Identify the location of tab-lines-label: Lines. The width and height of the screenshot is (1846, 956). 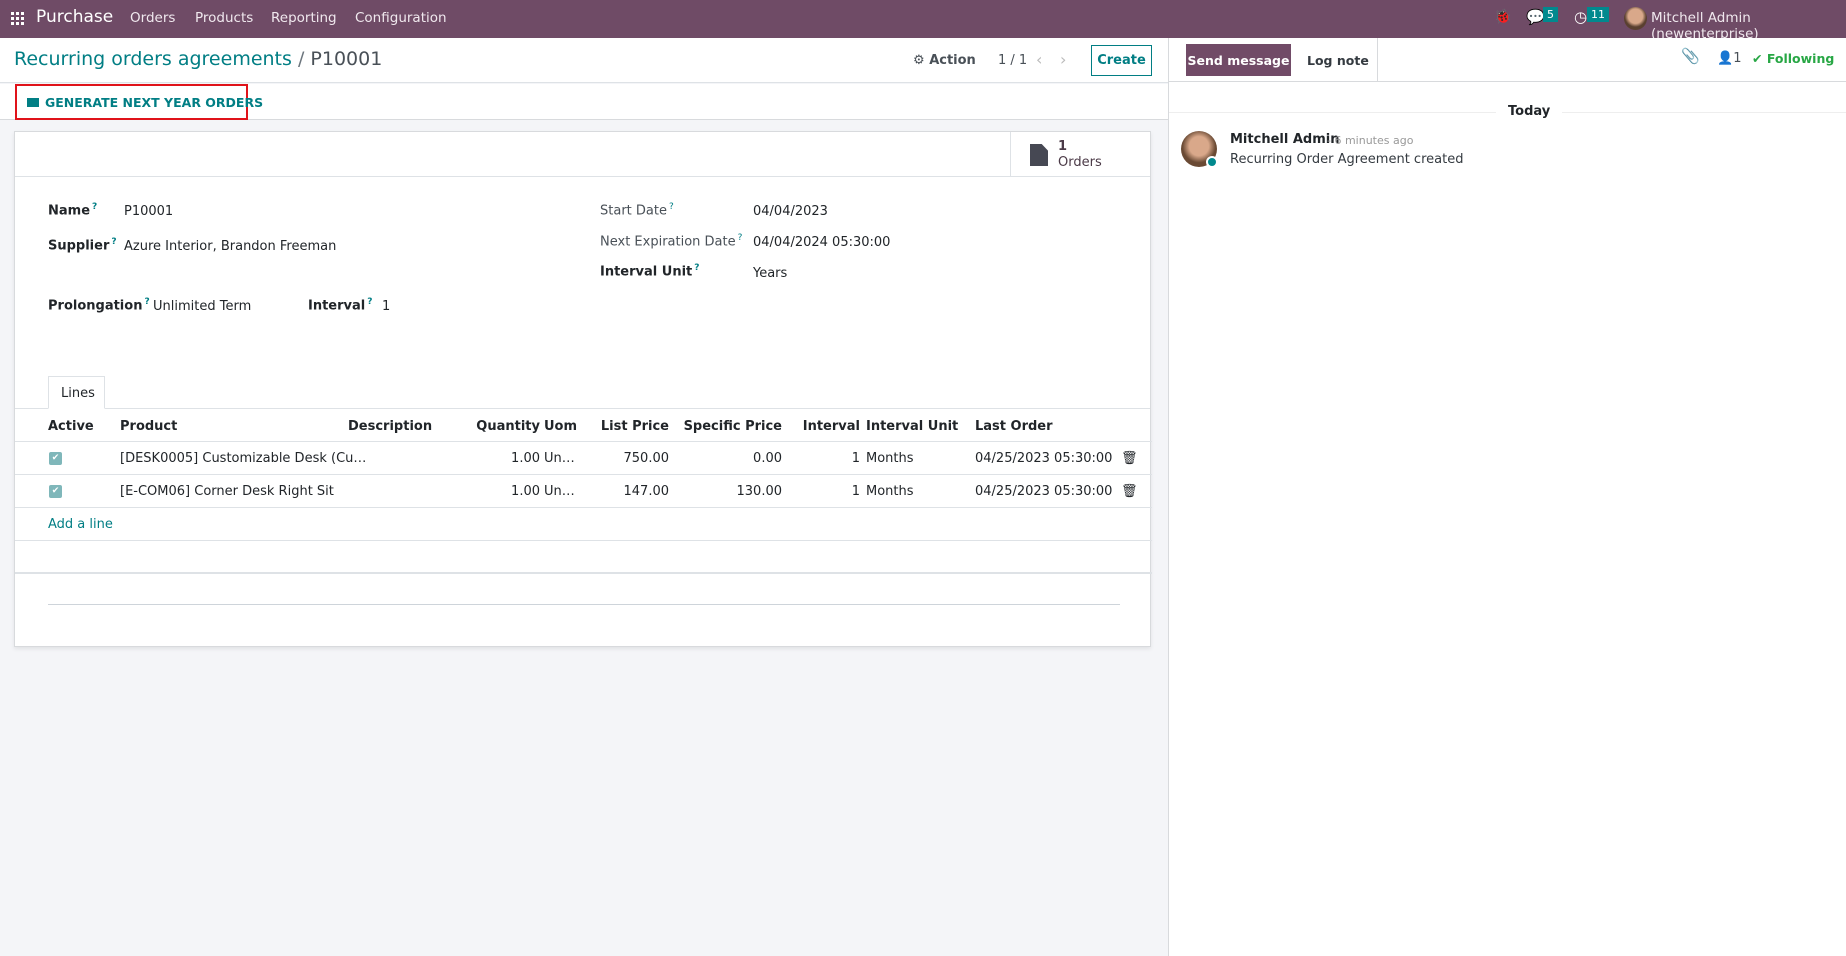
(78, 393).